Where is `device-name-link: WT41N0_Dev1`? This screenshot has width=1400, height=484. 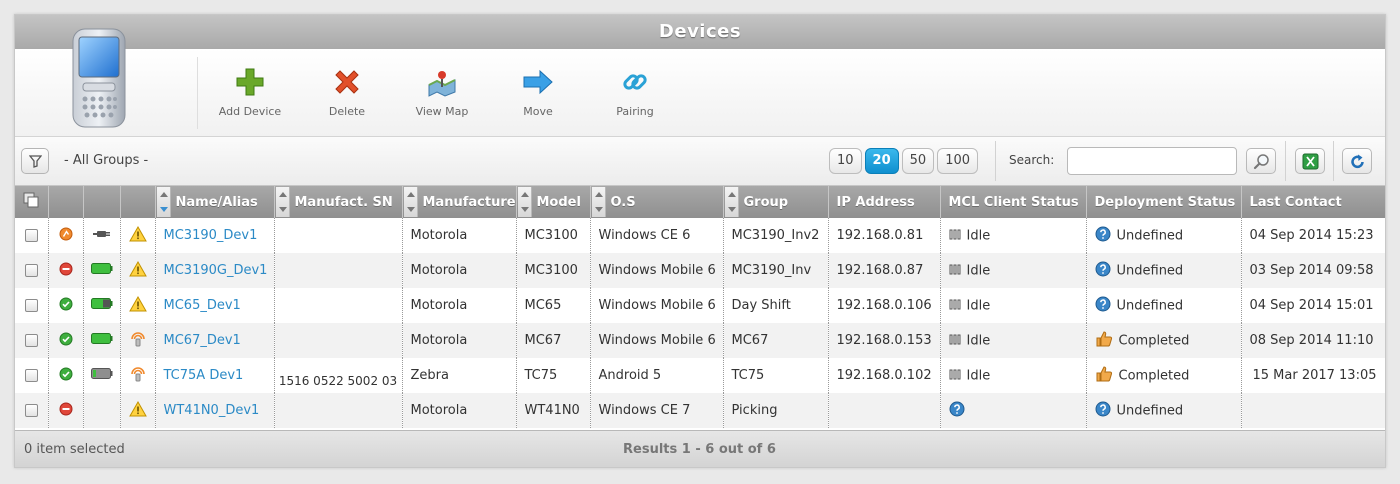 device-name-link: WT41N0_Dev1 is located at coordinates (212, 410).